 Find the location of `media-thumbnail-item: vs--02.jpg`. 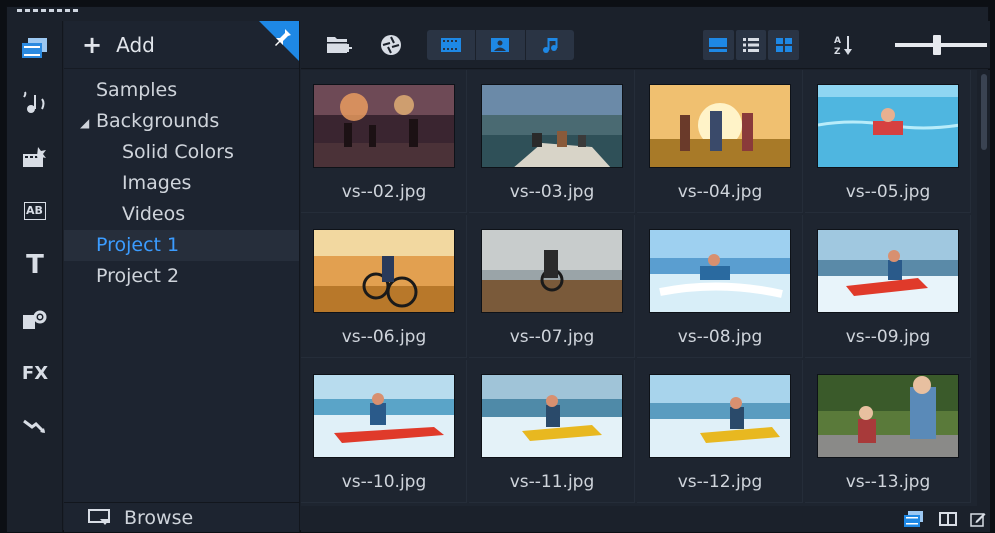

media-thumbnail-item: vs--02.jpg is located at coordinates (384, 141).